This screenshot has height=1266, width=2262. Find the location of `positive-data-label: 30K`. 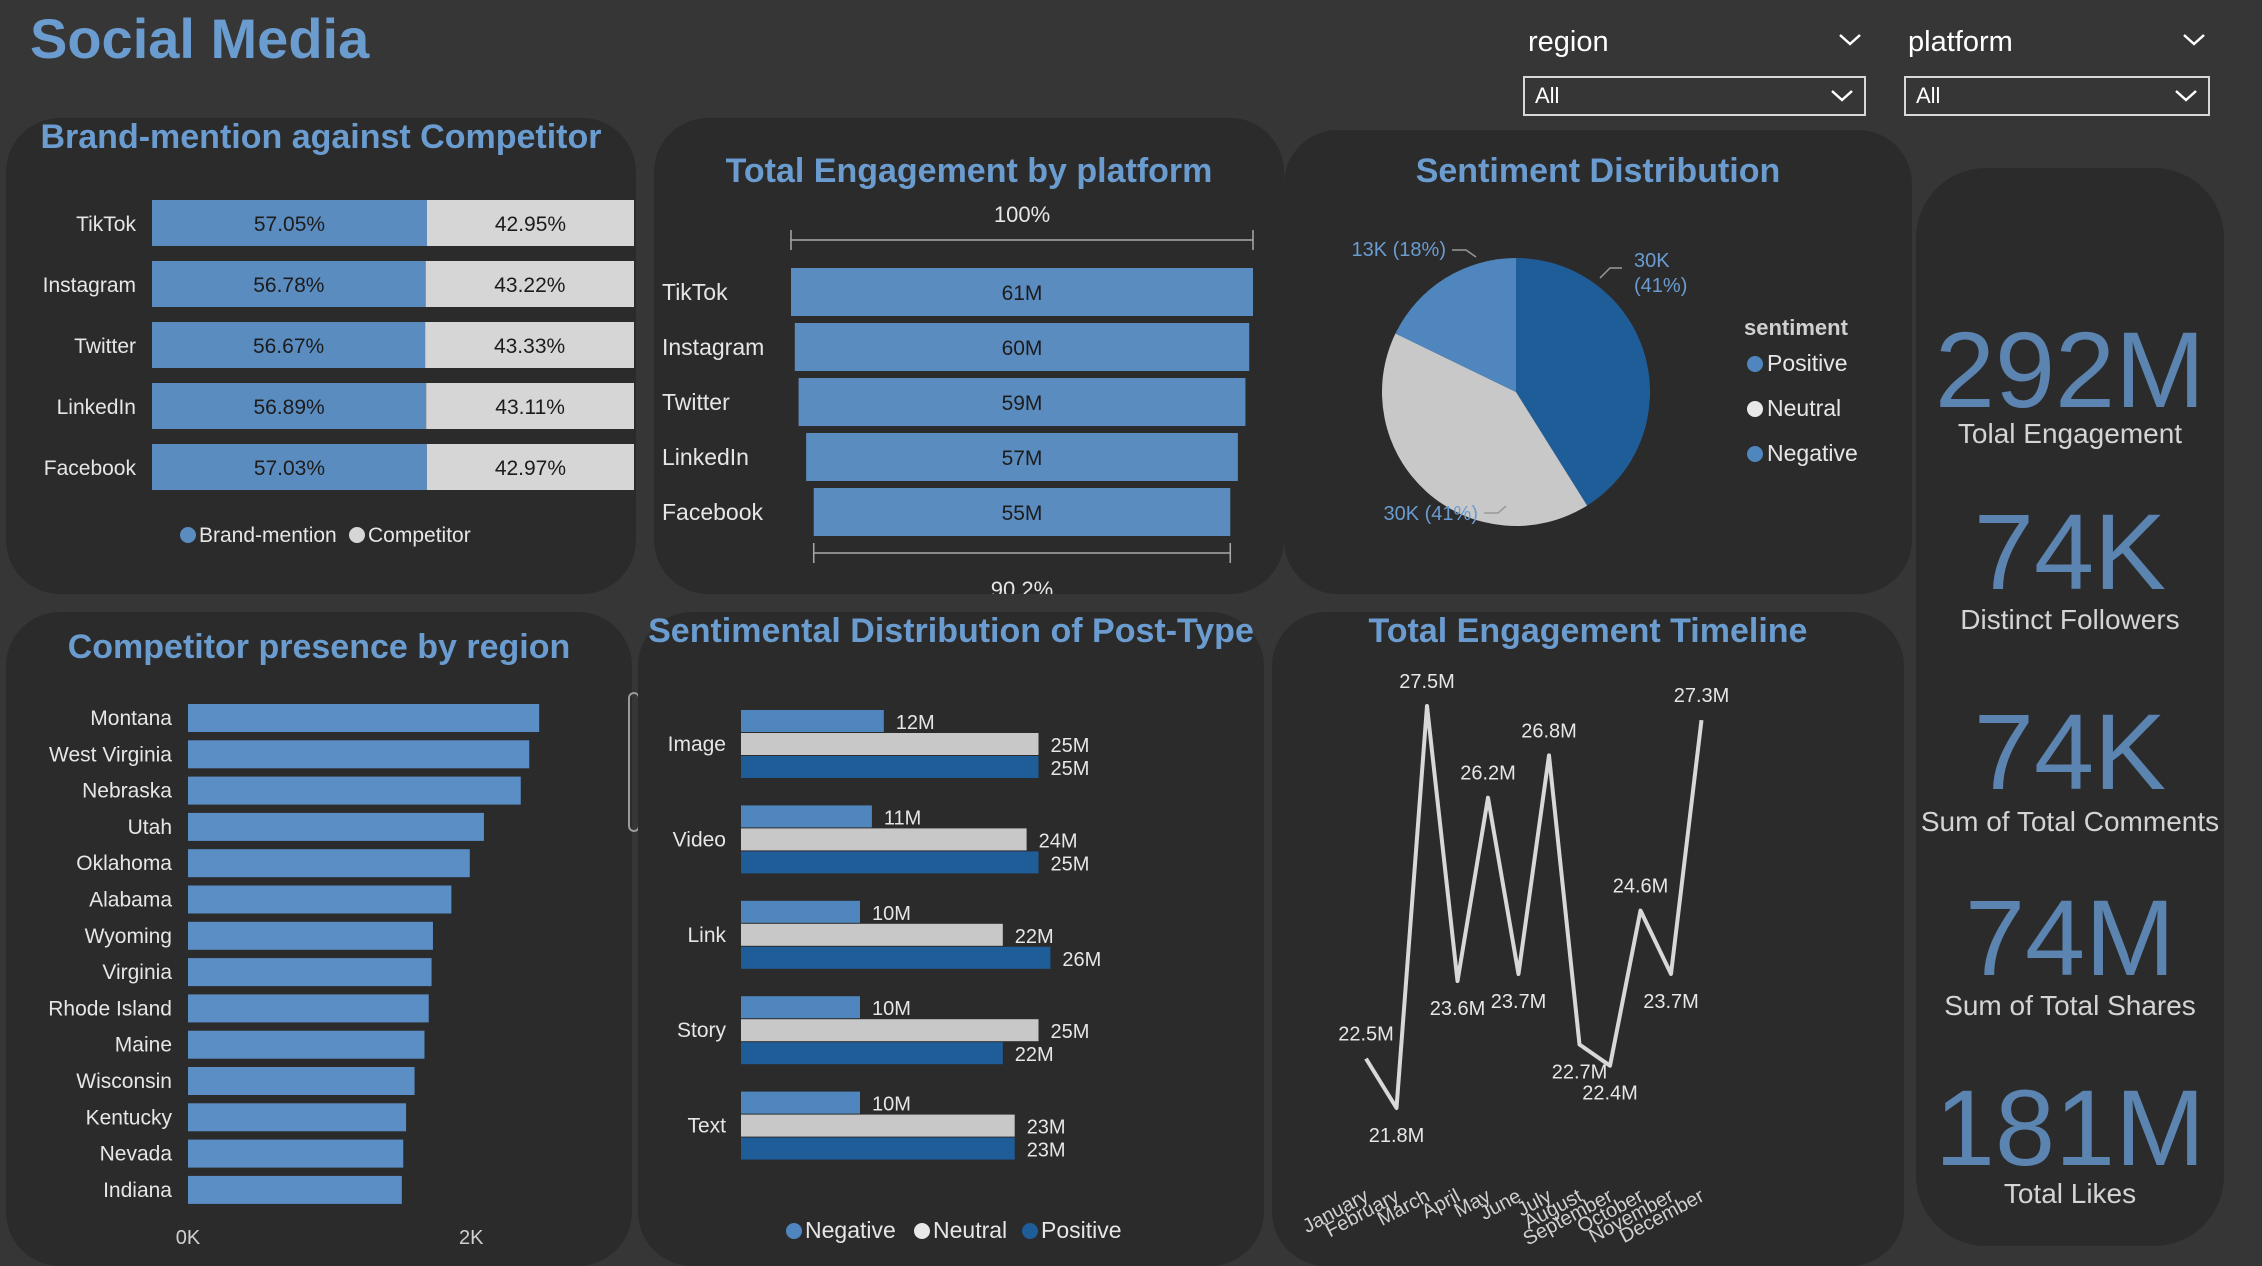

positive-data-label: 30K is located at coordinates (1652, 261).